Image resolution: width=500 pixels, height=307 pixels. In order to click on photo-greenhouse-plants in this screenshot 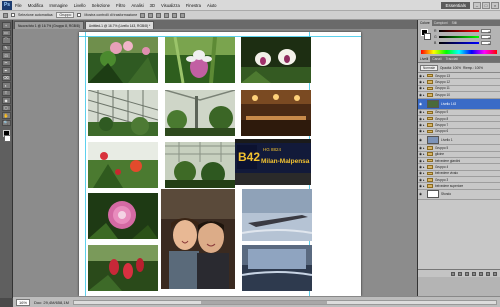, I will do `click(200, 165)`.